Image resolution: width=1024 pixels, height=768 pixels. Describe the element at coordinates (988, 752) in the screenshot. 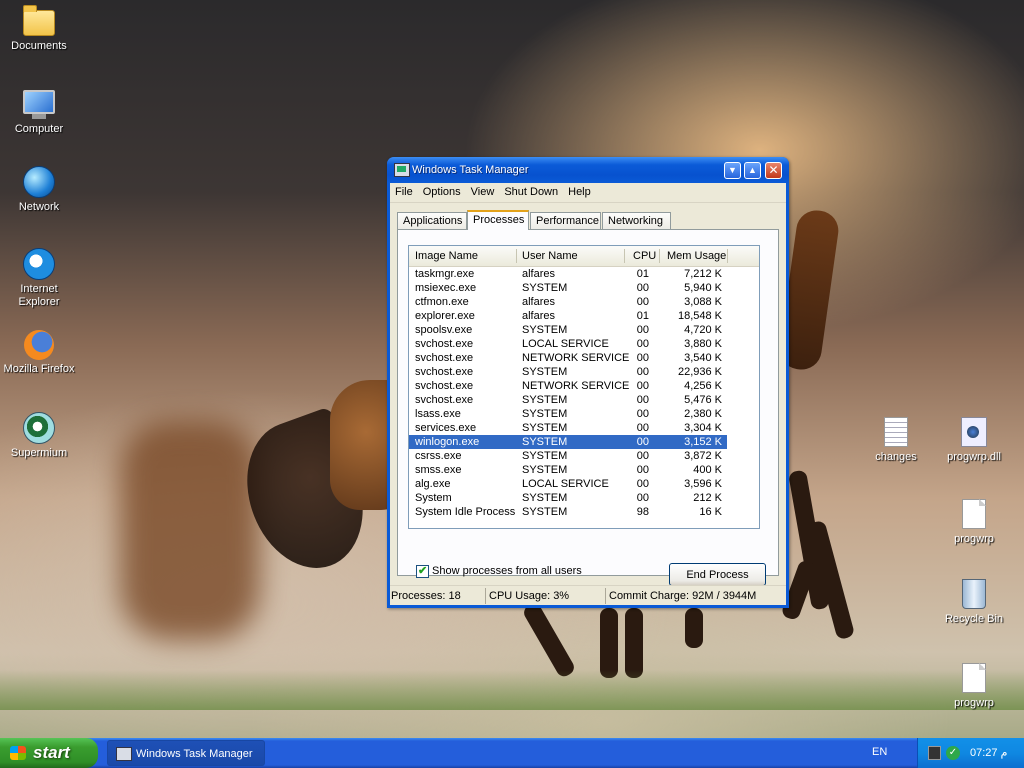

I see `clock: 07:27 م` at that location.